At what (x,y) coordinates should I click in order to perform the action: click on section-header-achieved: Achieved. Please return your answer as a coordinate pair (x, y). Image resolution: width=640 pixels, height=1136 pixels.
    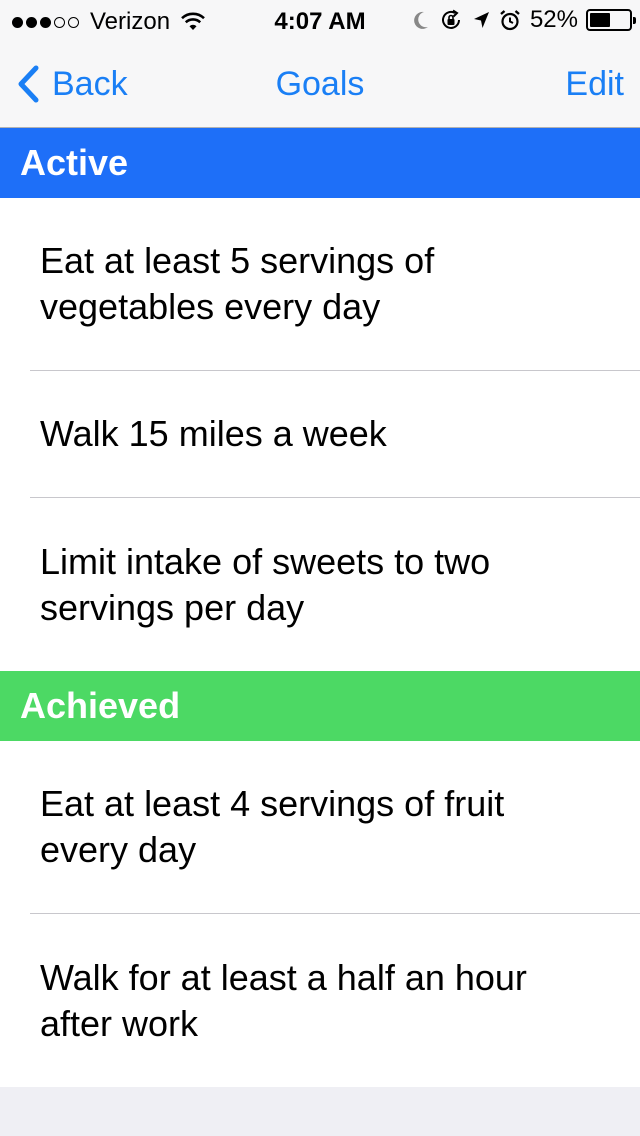
    Looking at the image, I should click on (320, 706).